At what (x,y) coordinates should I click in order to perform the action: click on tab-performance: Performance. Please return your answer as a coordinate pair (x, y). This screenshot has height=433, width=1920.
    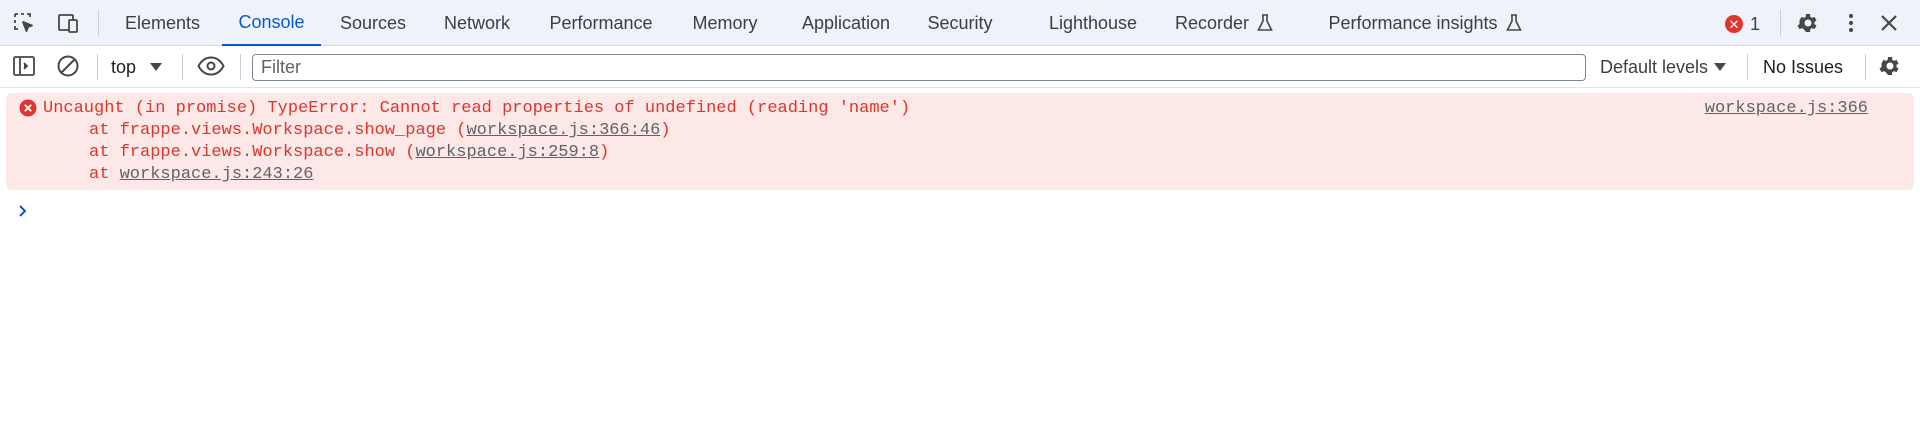
    Looking at the image, I should click on (601, 23).